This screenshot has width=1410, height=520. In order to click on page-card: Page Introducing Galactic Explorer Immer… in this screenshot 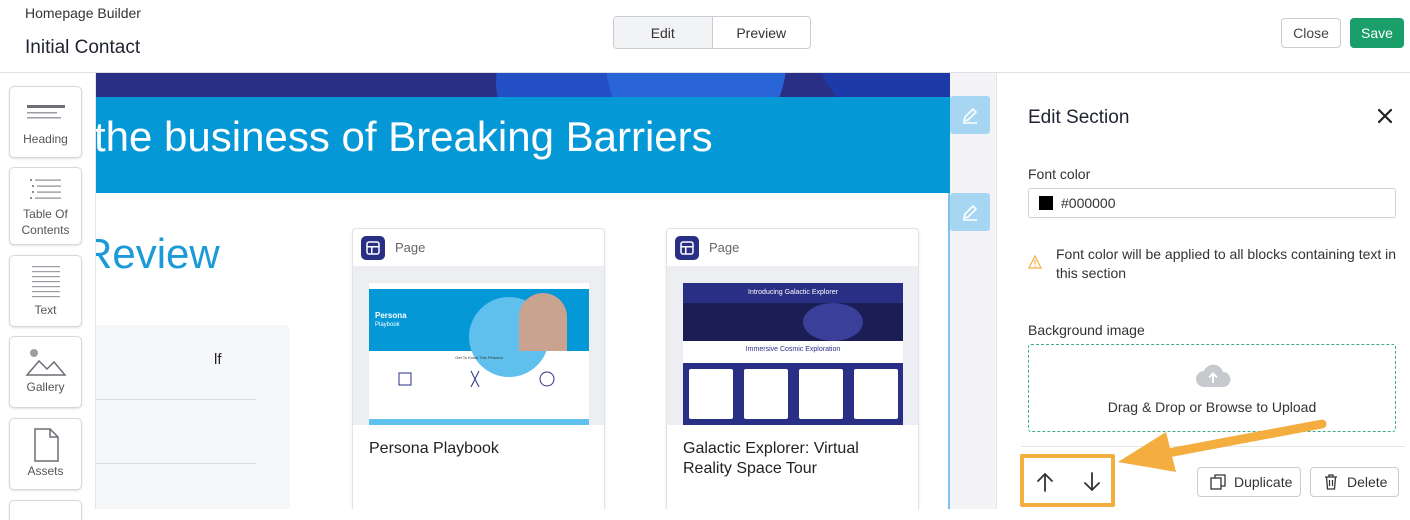, I will do `click(792, 368)`.